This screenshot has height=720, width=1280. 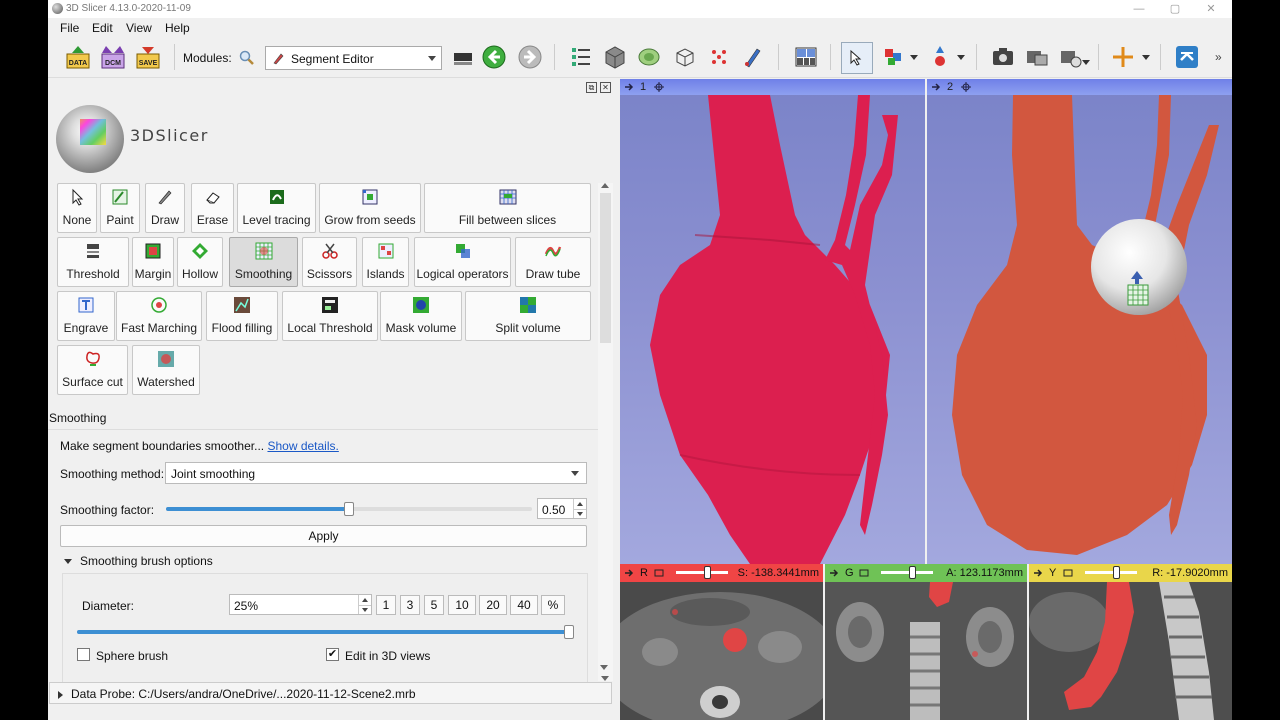 What do you see at coordinates (376, 473) in the screenshot?
I see `smoothing-method-select: Joint smoothing` at bounding box center [376, 473].